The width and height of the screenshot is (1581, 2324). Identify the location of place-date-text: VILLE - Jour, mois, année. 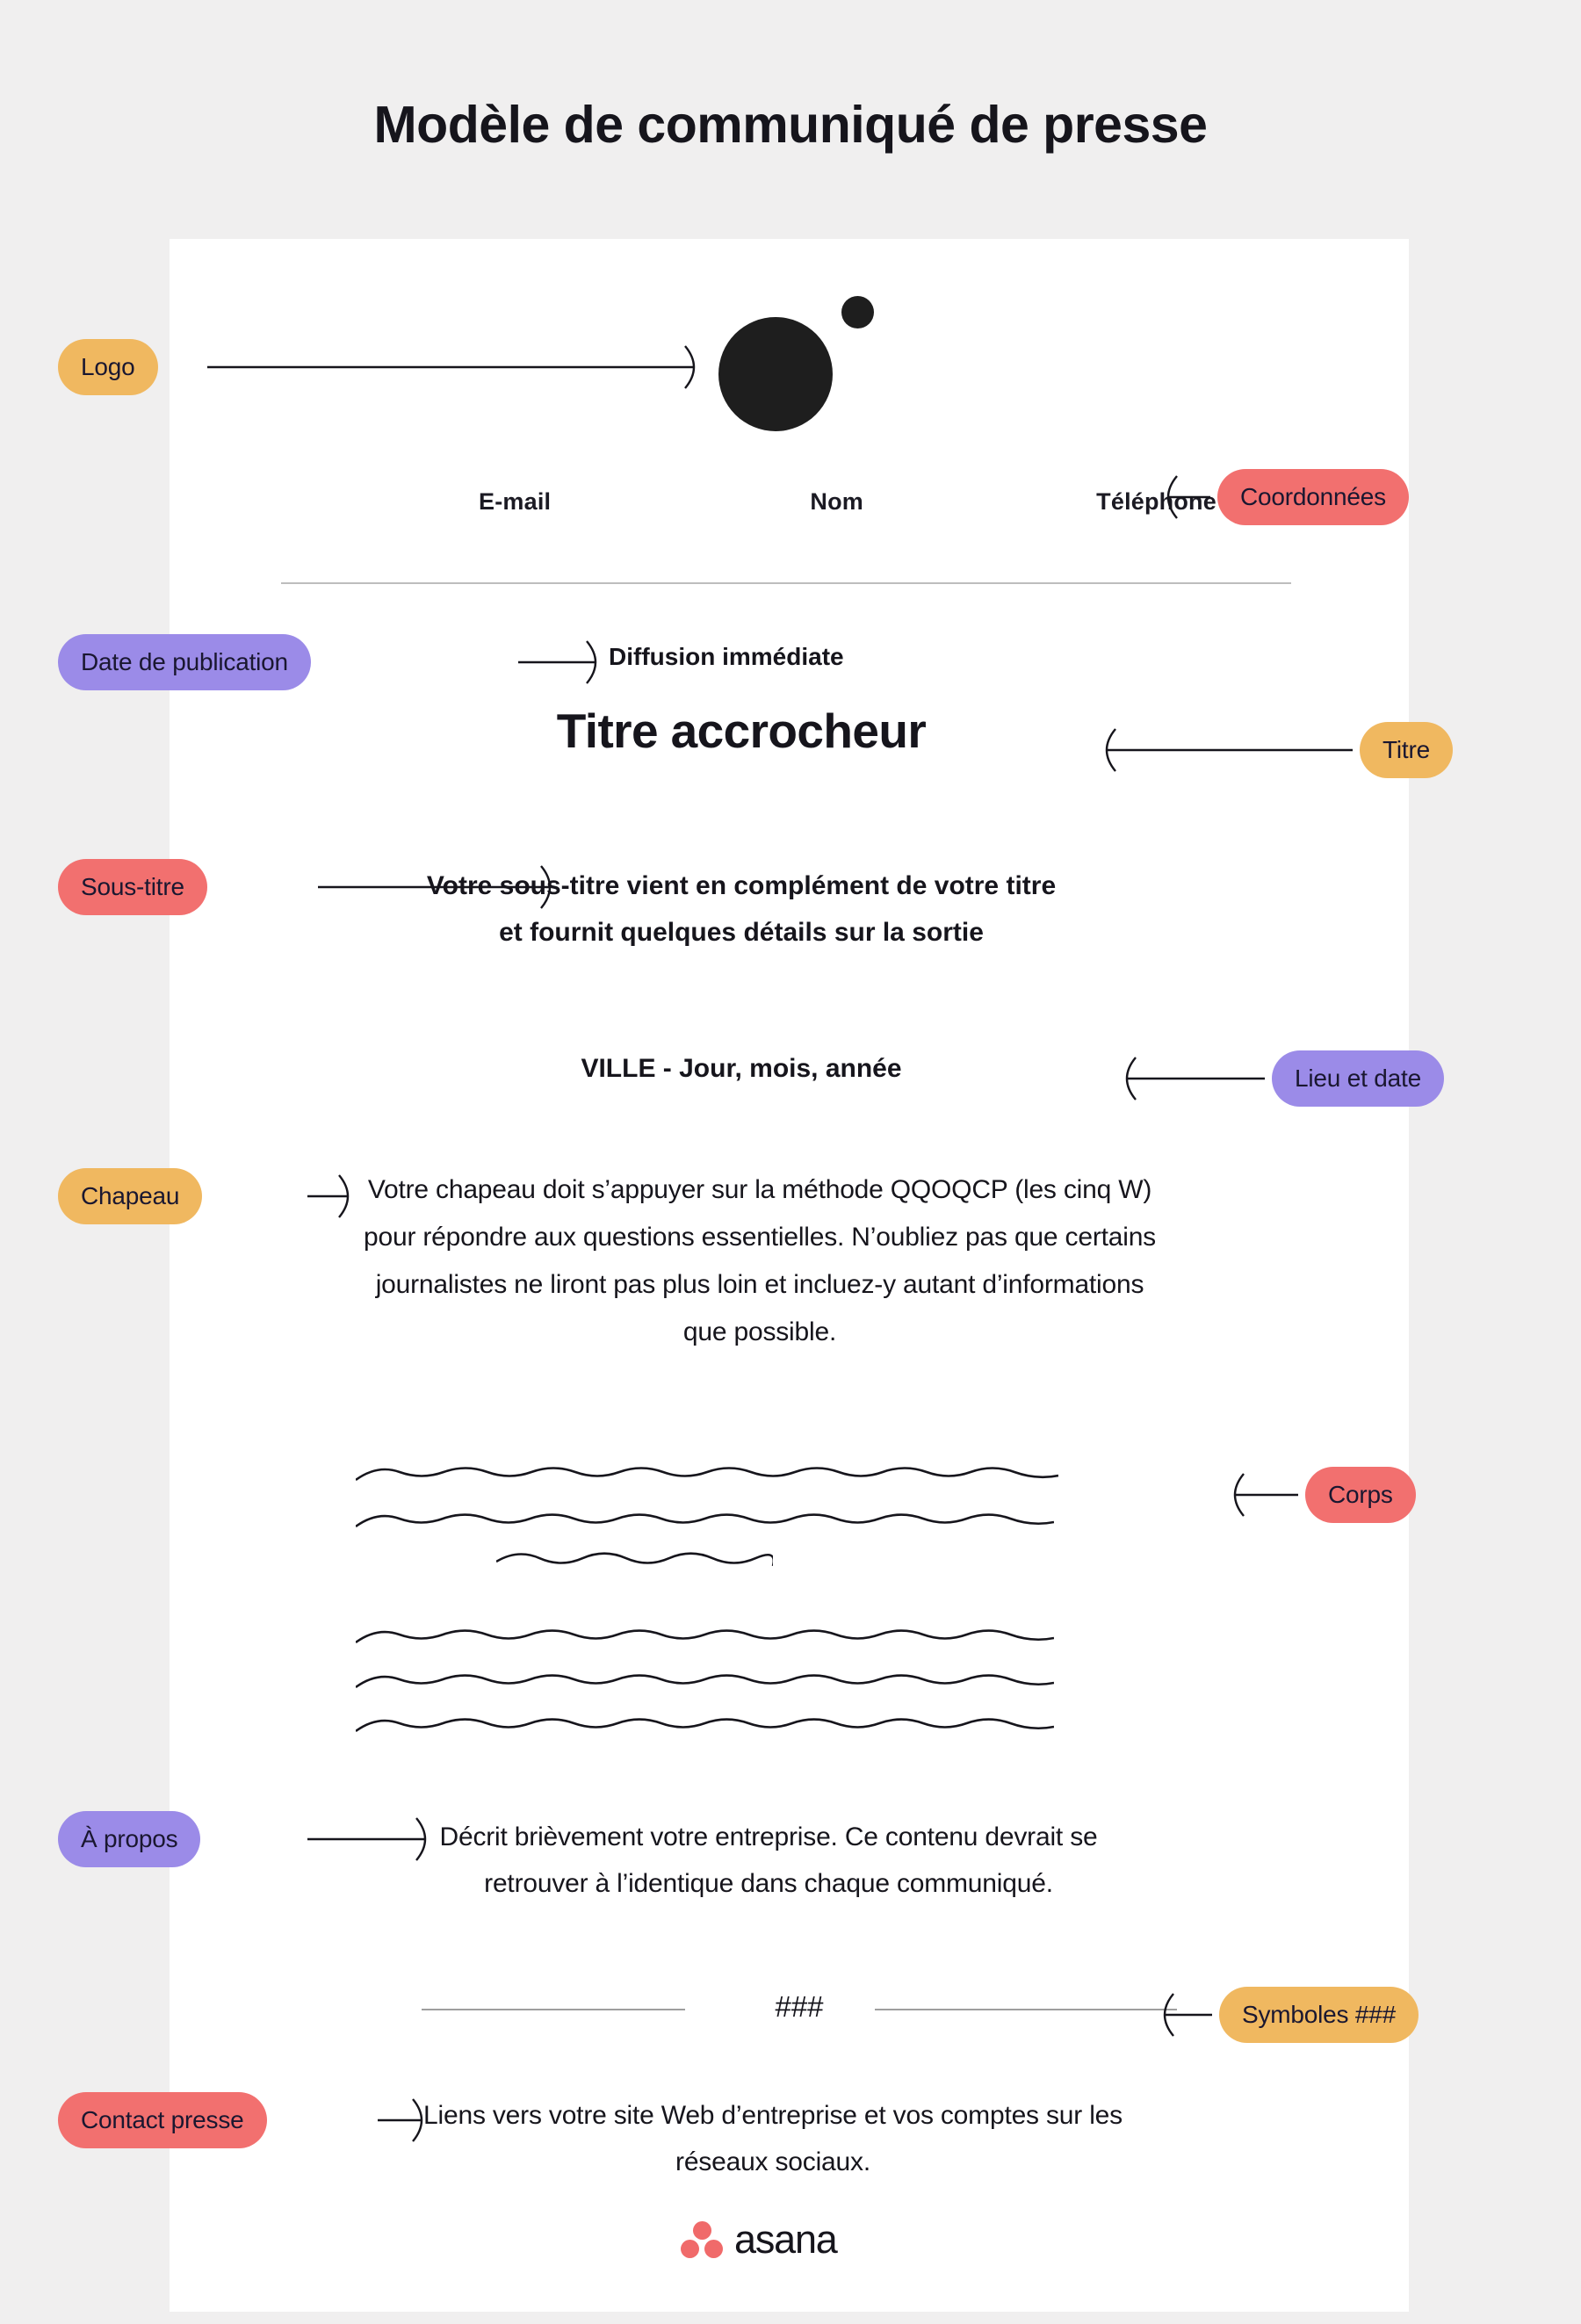
(741, 1068).